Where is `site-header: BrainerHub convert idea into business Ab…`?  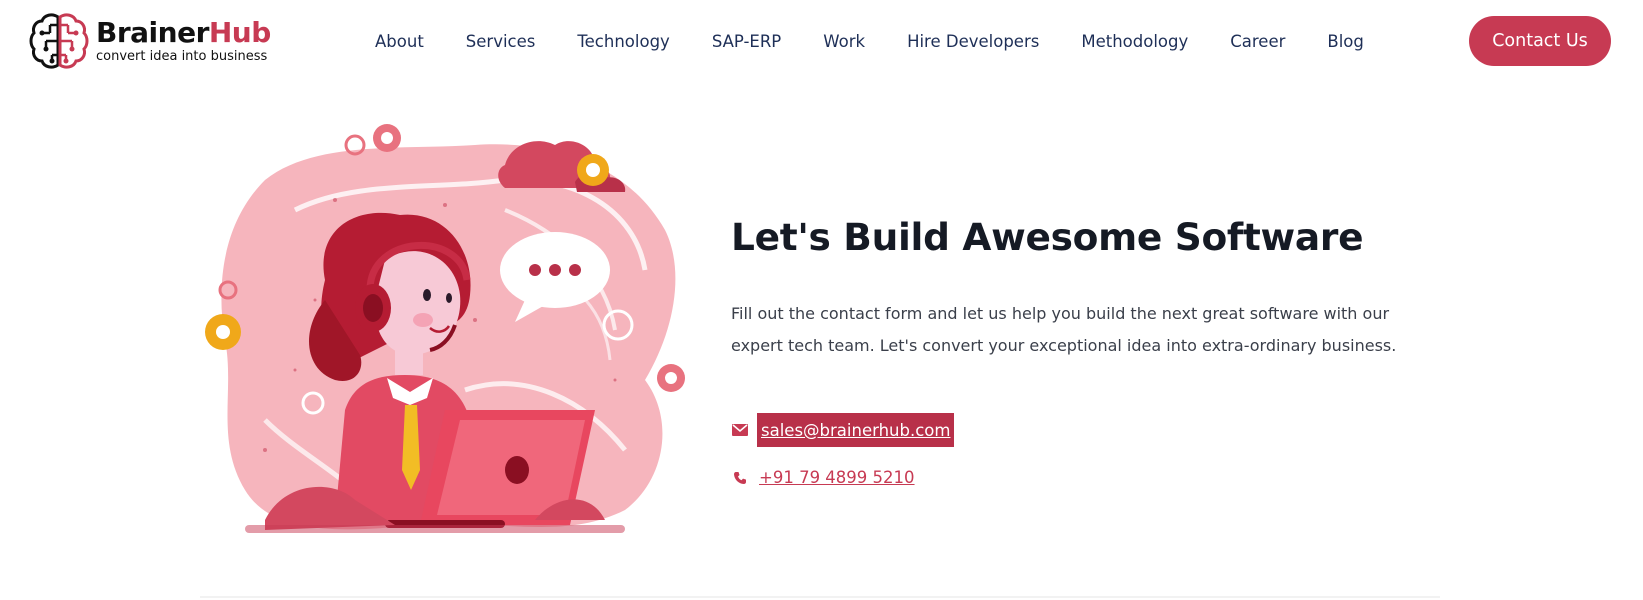 site-header: BrainerHub convert idea into business Ab… is located at coordinates (821, 42).